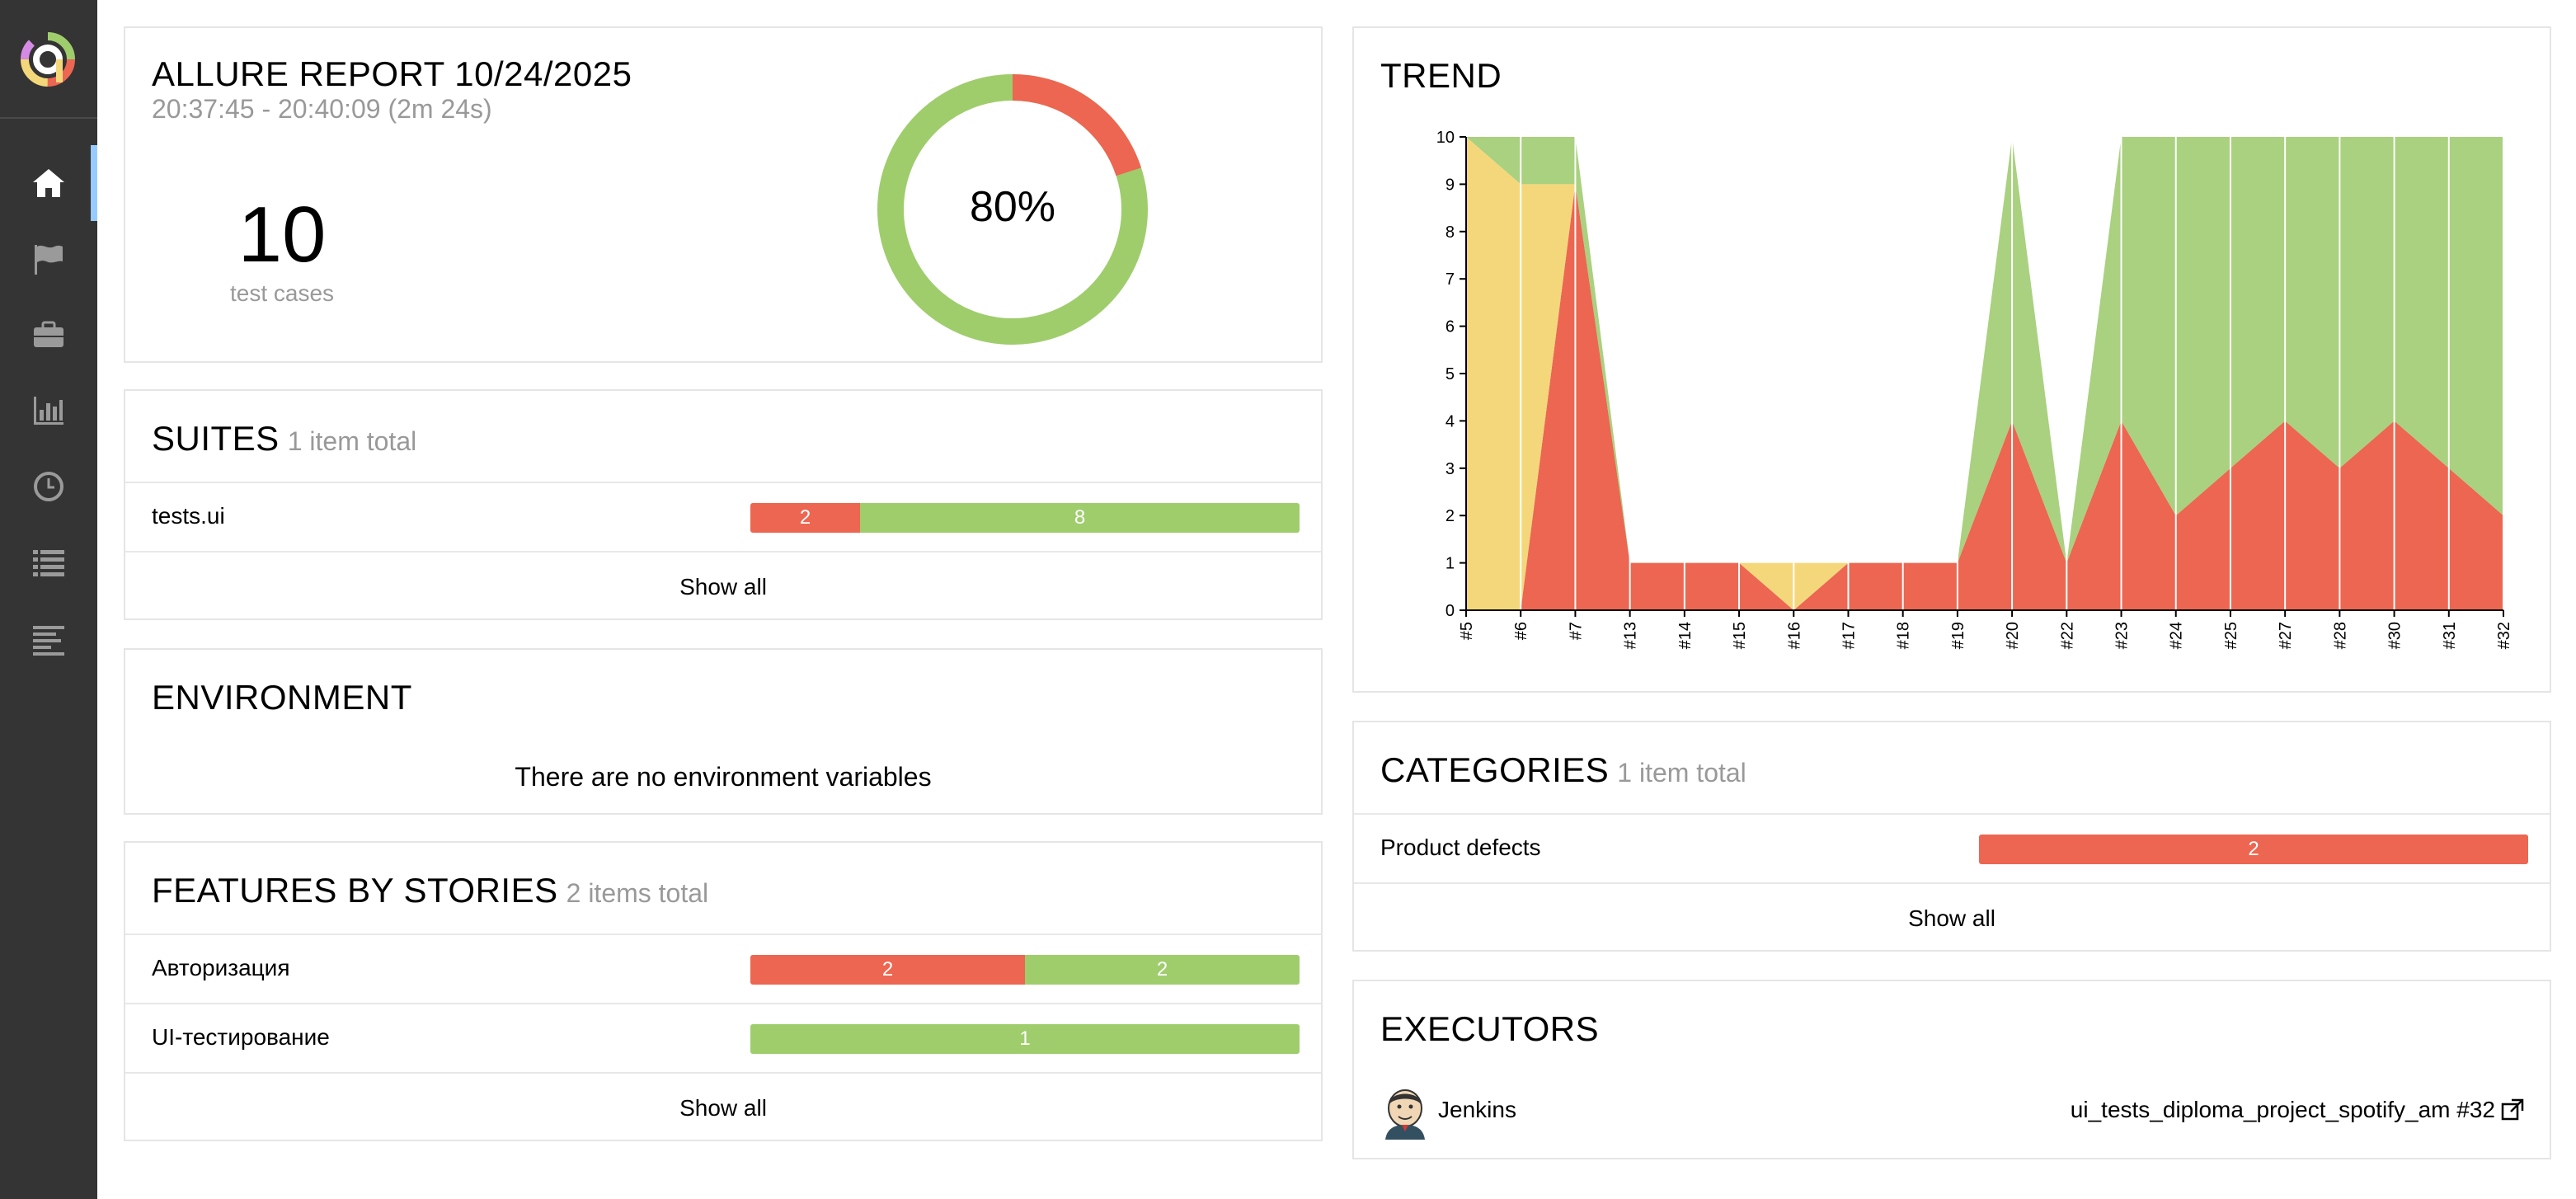  What do you see at coordinates (2013, 636) in the screenshot?
I see `trend-x-tick-label: #20` at bounding box center [2013, 636].